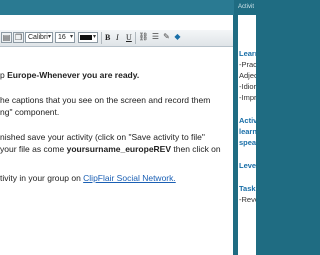 This screenshot has width=320, height=255. What do you see at coordinates (129, 178) in the screenshot?
I see `social-network-link: ClipFlair Social Network.` at bounding box center [129, 178].